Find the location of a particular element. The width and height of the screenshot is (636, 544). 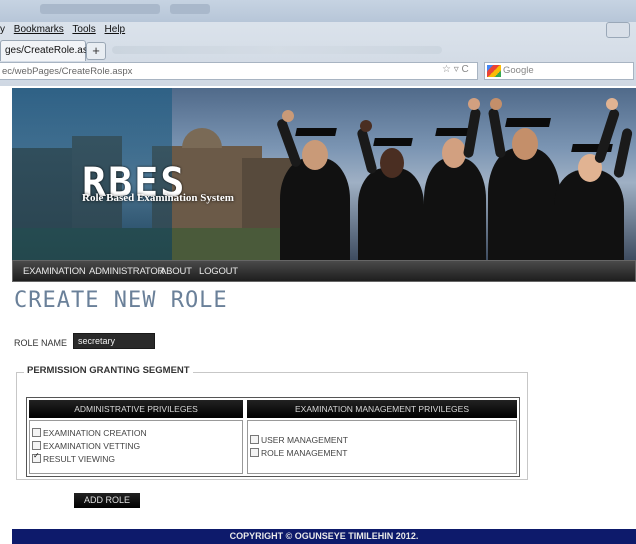

menu-bookmarks: Bookmarks is located at coordinates (39, 29).